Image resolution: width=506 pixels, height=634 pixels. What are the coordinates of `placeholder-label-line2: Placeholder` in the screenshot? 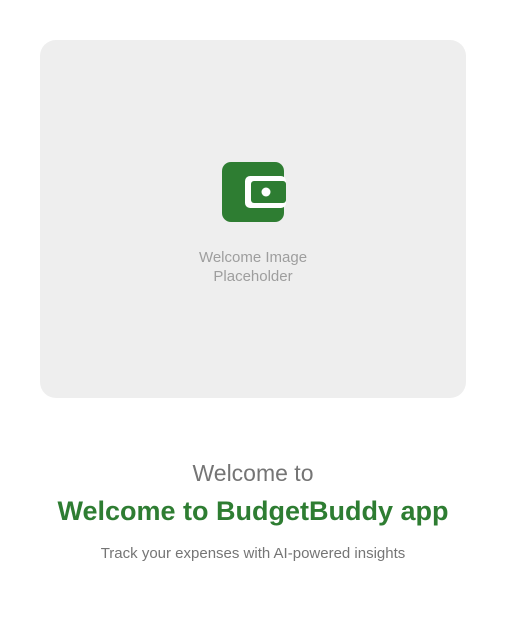 It's located at (253, 276).